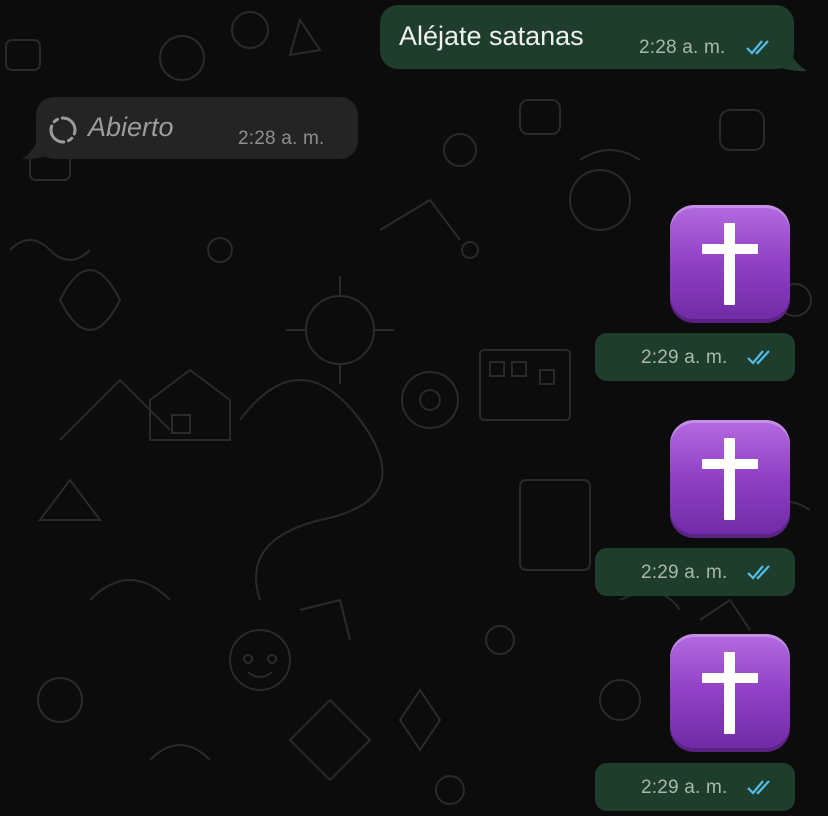 The image size is (828, 816). What do you see at coordinates (587, 37) in the screenshot?
I see `outgoing-message-bubble: Aléjate satanas 2:28 a. m.` at bounding box center [587, 37].